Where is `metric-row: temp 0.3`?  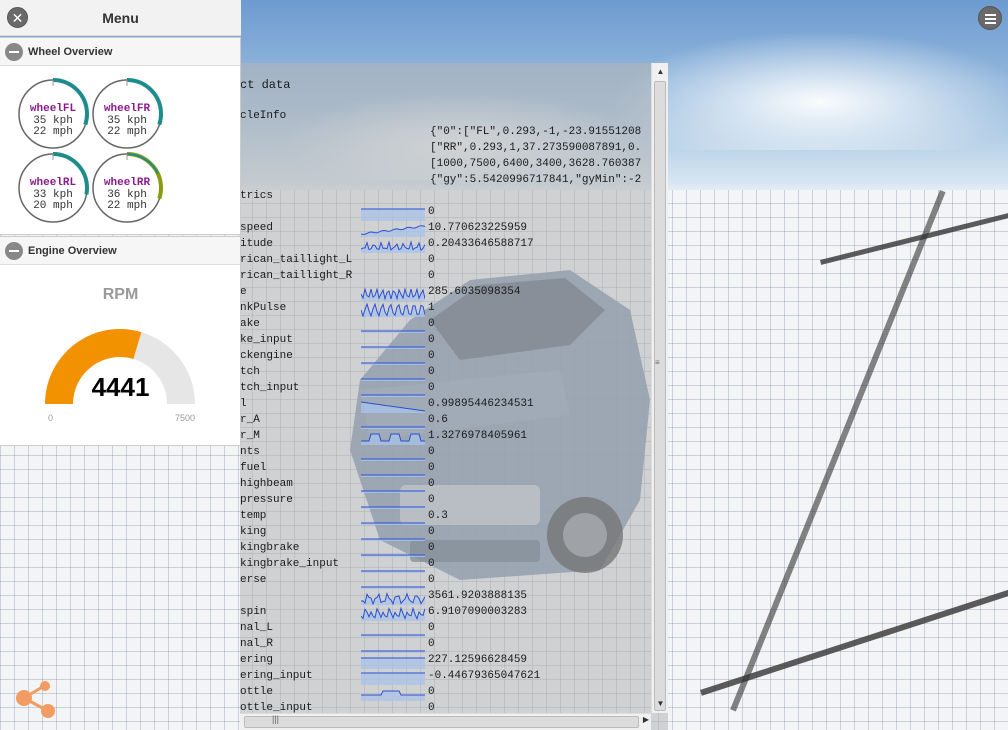
metric-row: temp 0.3 is located at coordinates (445, 518).